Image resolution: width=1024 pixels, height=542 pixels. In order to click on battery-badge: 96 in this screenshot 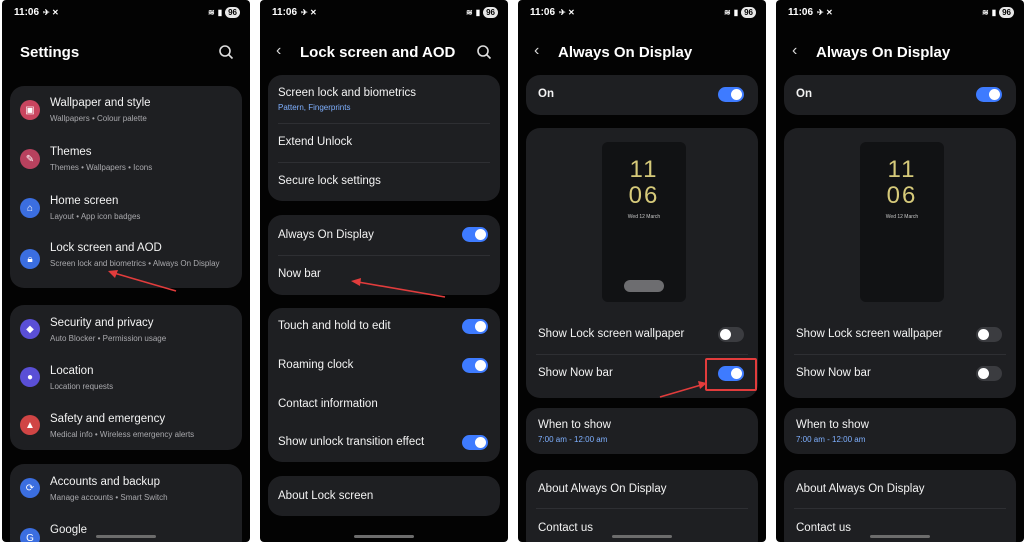, I will do `click(1006, 12)`.